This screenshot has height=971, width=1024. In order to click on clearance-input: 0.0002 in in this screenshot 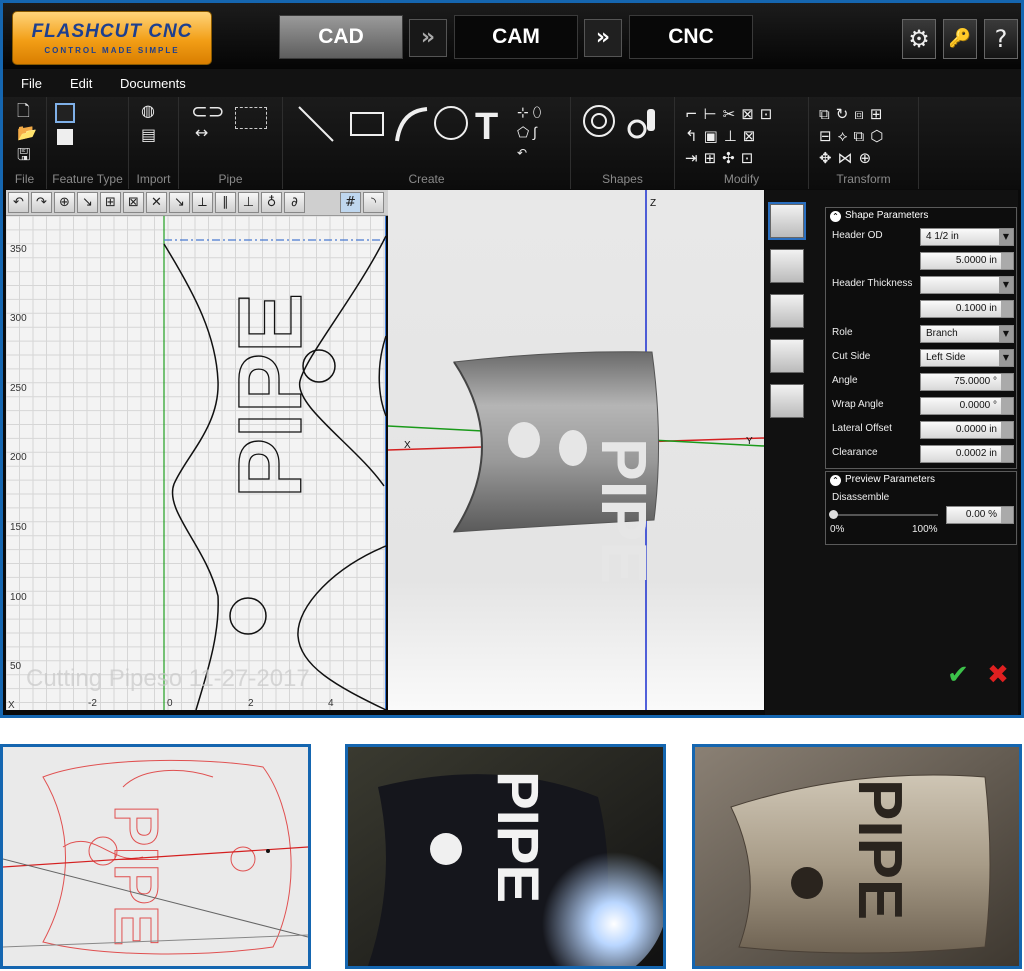, I will do `click(967, 454)`.